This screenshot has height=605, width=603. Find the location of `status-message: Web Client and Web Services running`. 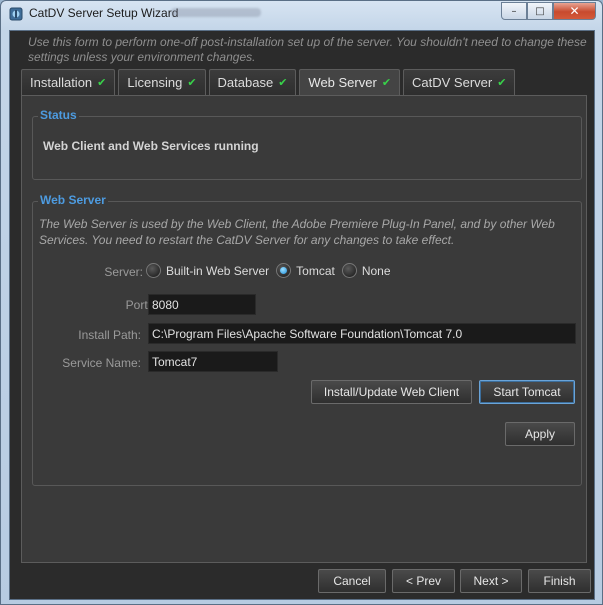

status-message: Web Client and Web Services running is located at coordinates (151, 146).